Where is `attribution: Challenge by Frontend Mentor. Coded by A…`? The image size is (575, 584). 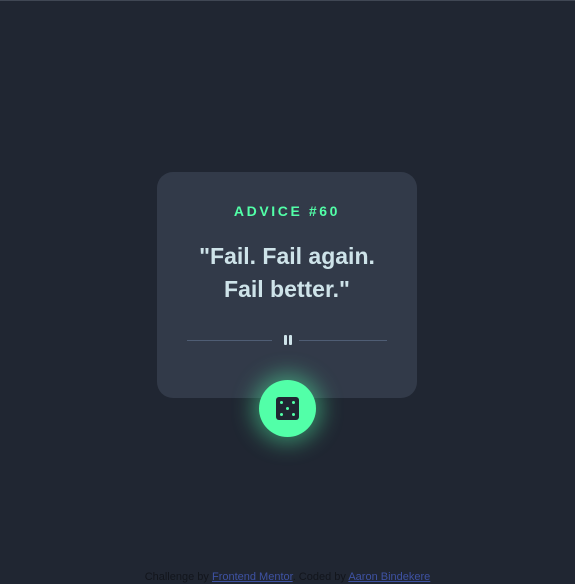
attribution: Challenge by Frontend Mentor. Coded by A… is located at coordinates (287, 577).